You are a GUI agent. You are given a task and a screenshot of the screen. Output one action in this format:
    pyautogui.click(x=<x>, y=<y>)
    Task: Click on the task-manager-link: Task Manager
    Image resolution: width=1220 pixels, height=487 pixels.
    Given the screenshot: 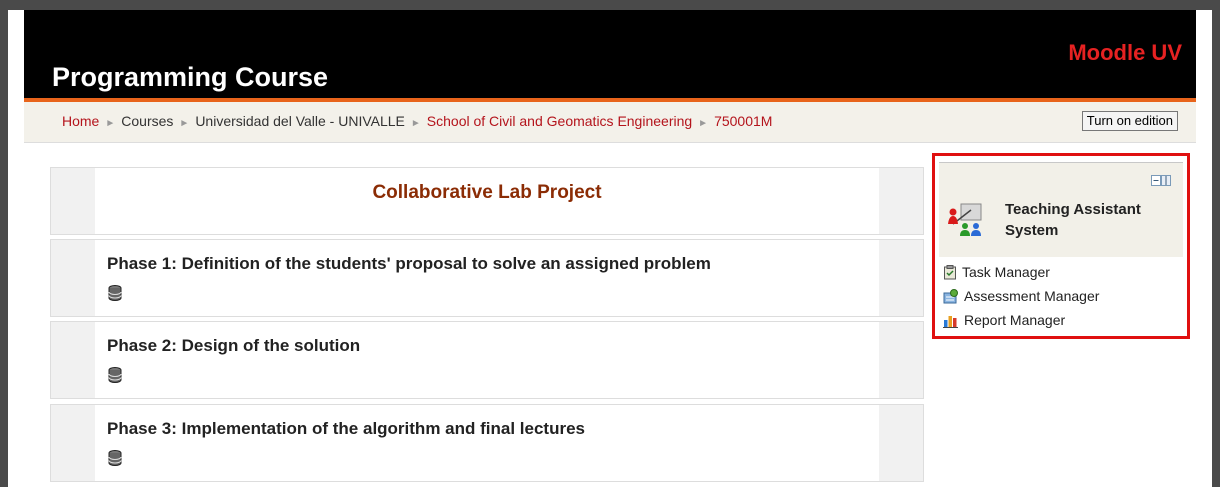 What is the action you would take?
    pyautogui.click(x=996, y=272)
    